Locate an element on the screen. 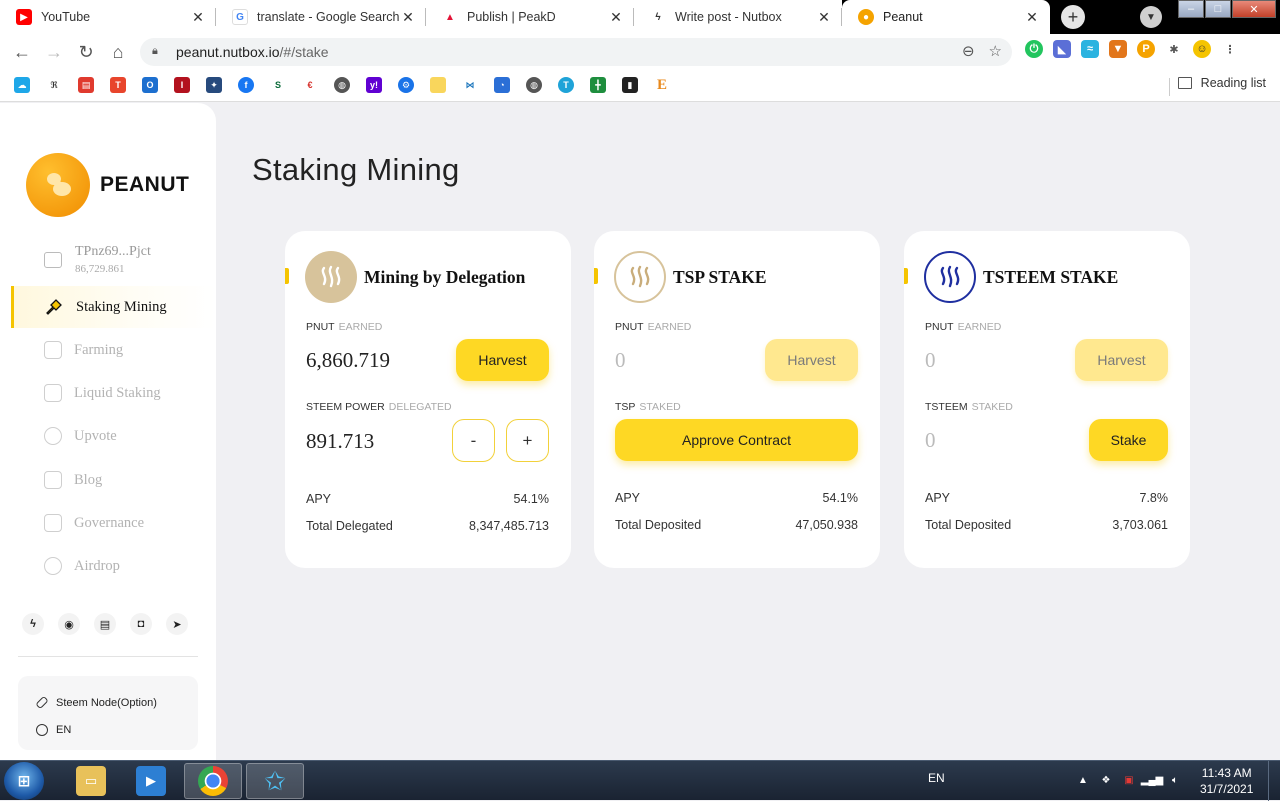 This screenshot has width=1280, height=801. decrease-delegation-button: - is located at coordinates (473, 440).